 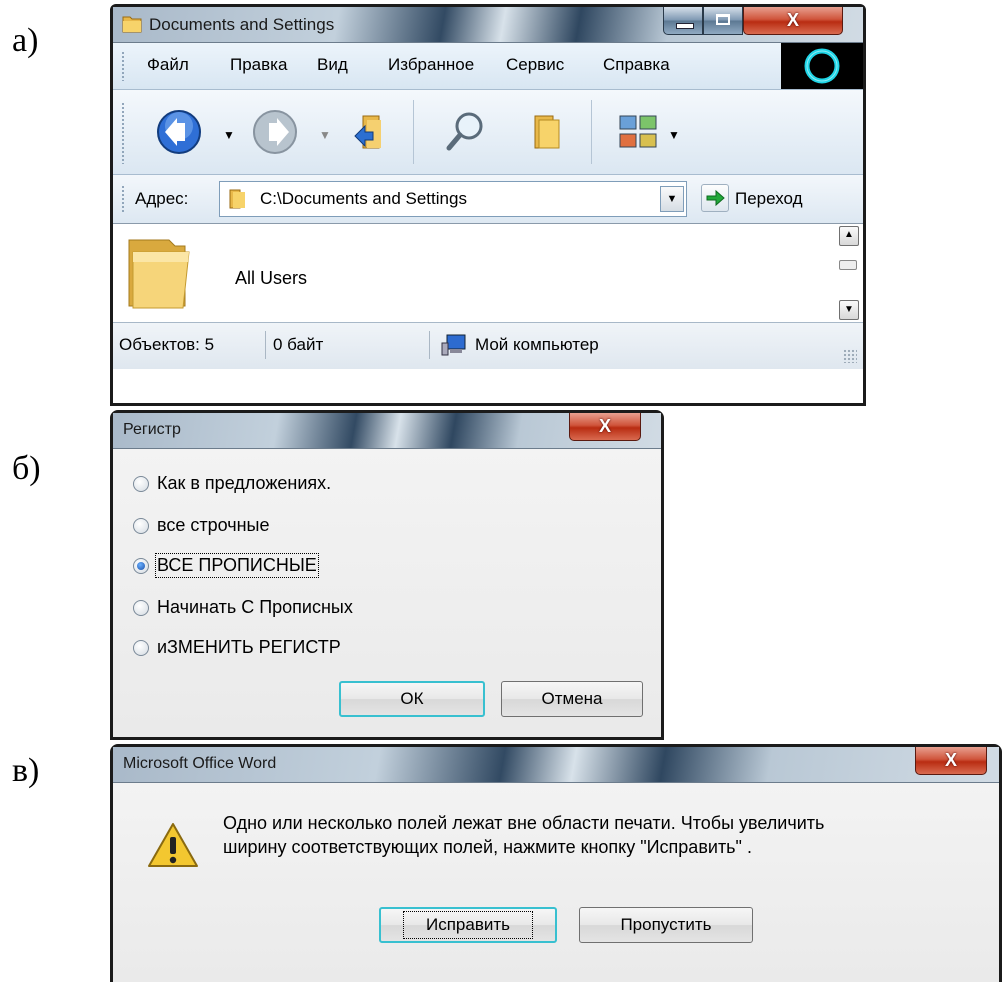 I want to click on fix-button: Исправить, so click(x=468, y=925).